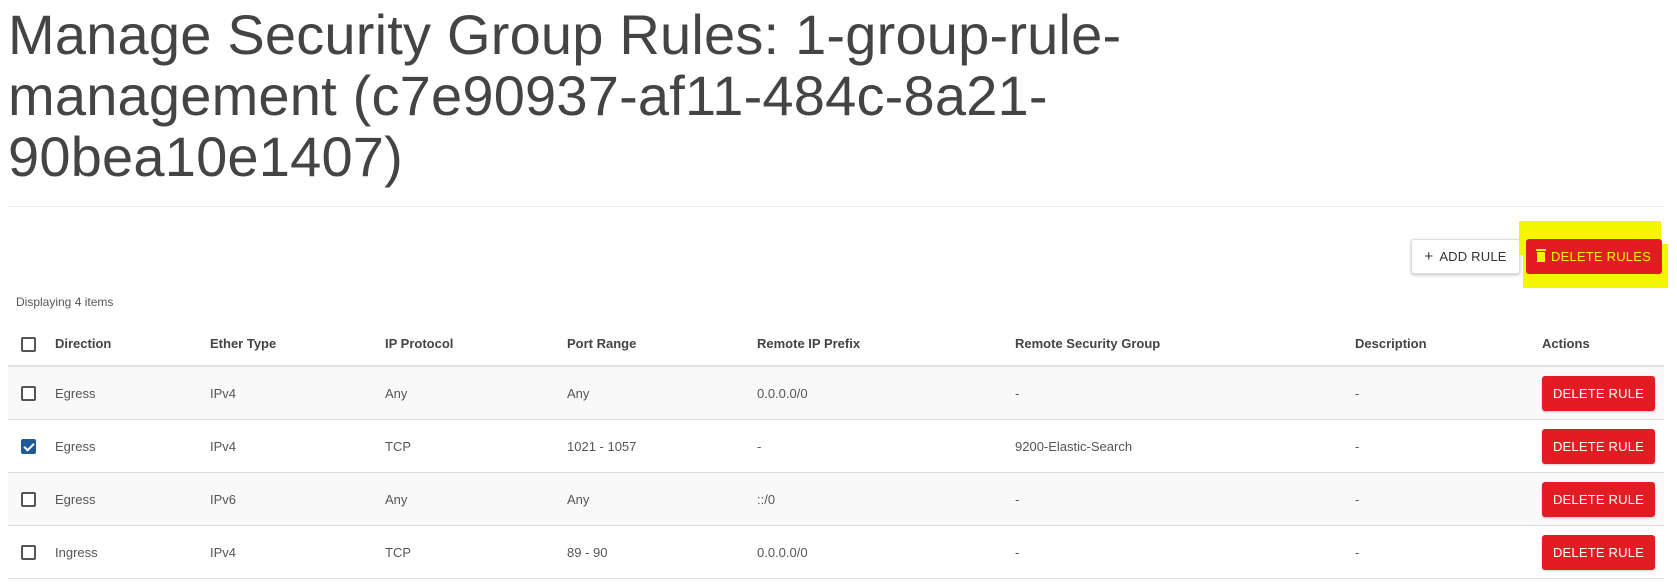 This screenshot has width=1677, height=586. I want to click on column-header-remote-security-group: Remote Security Group, so click(1185, 344).